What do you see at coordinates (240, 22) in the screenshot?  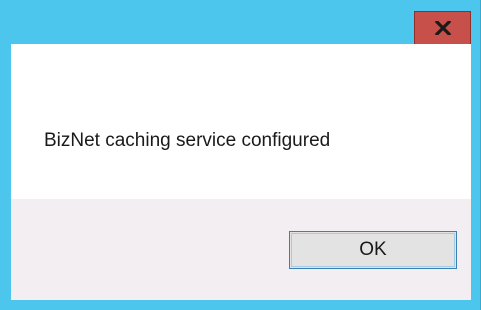 I see `title-bar` at bounding box center [240, 22].